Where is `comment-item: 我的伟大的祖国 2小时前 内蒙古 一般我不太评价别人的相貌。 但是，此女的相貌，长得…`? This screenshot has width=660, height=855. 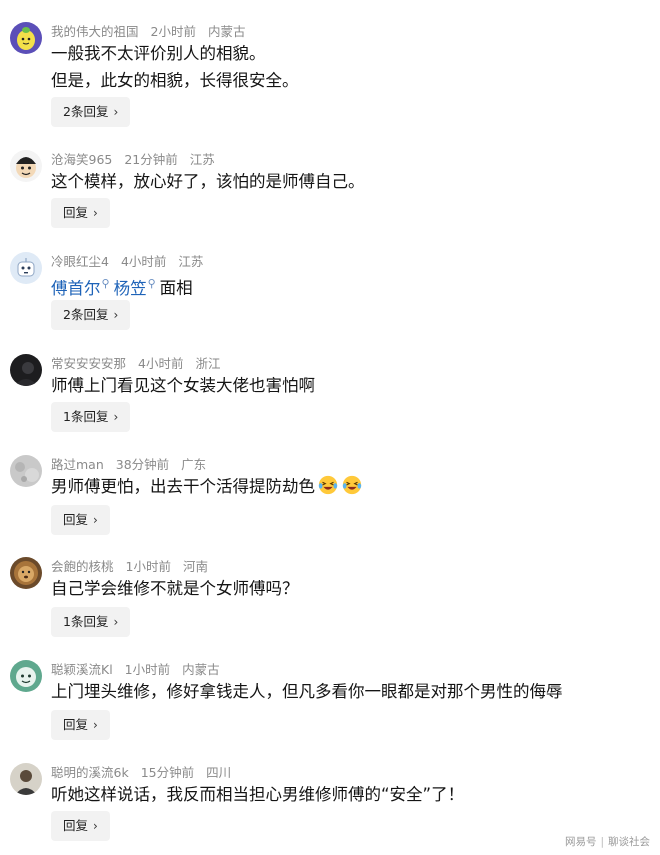 comment-item: 我的伟大的祖国 2小时前 内蒙古 一般我不太评价别人的相貌。 但是，此女的相貌，长得… is located at coordinates (330, 74).